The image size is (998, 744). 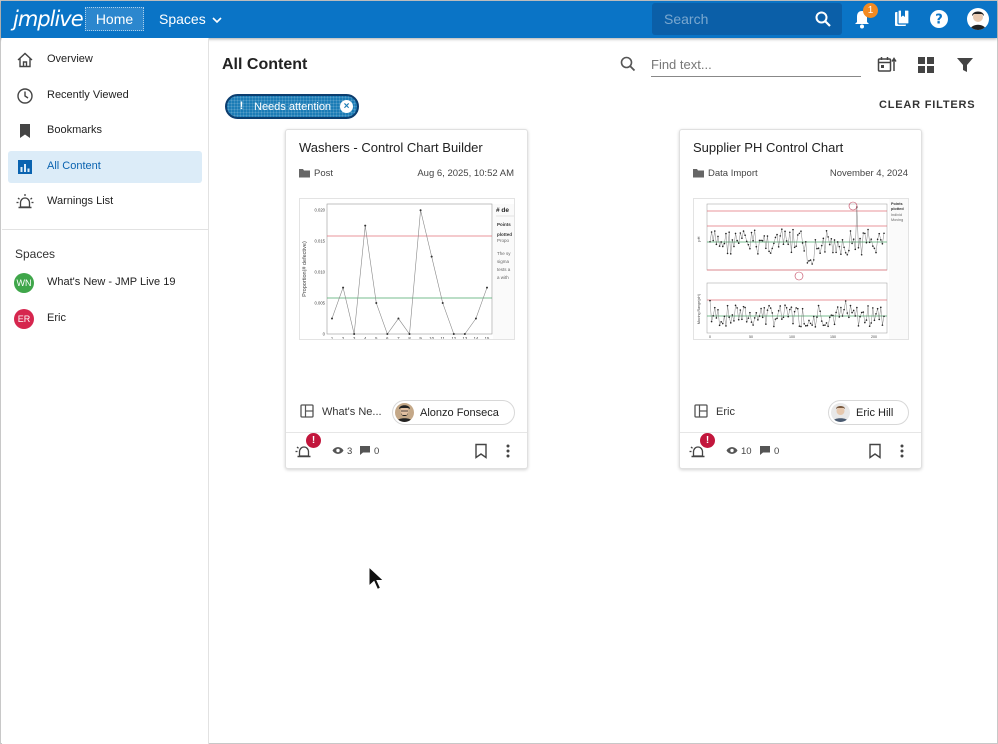 What do you see at coordinates (725, 173) in the screenshot?
I see `card-type: Data Import` at bounding box center [725, 173].